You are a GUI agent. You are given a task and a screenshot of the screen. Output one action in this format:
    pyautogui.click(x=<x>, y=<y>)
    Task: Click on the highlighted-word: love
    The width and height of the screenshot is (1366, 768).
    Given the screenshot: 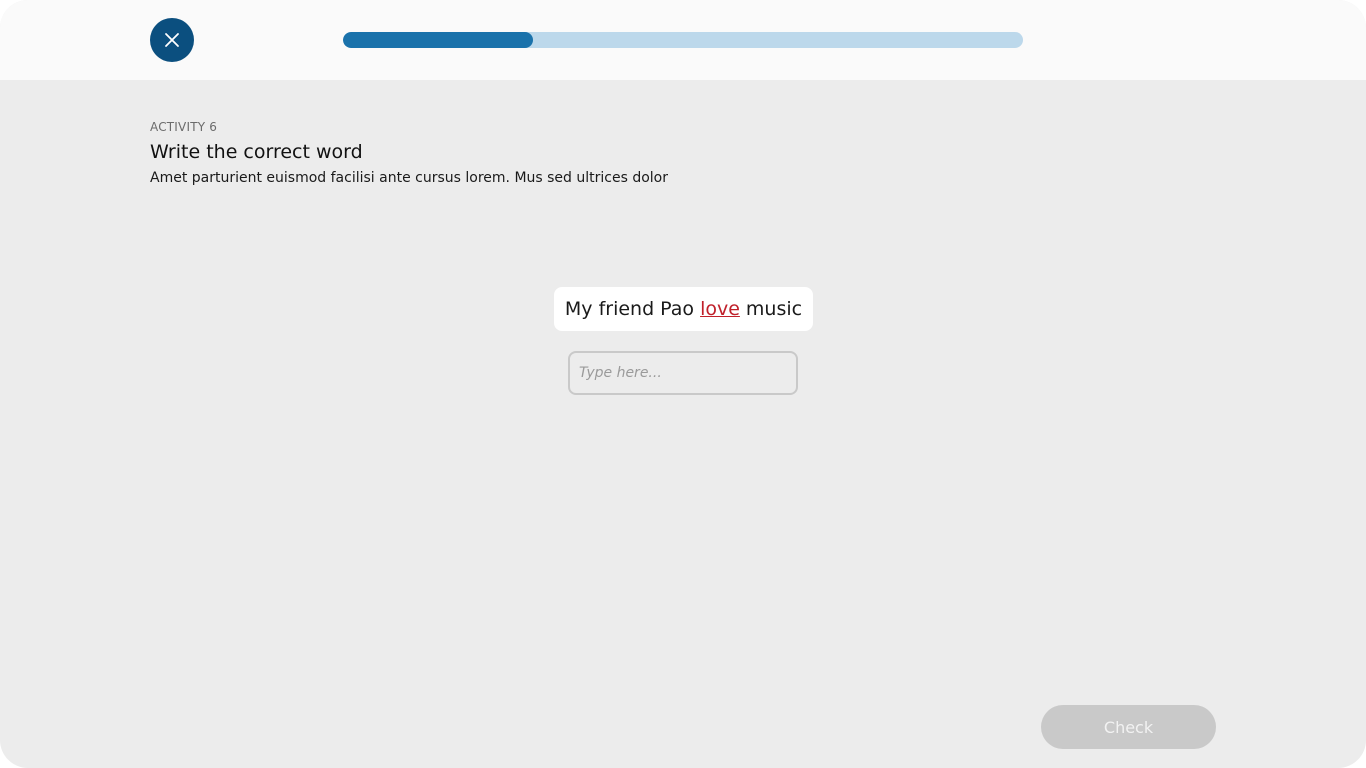 What is the action you would take?
    pyautogui.click(x=720, y=309)
    